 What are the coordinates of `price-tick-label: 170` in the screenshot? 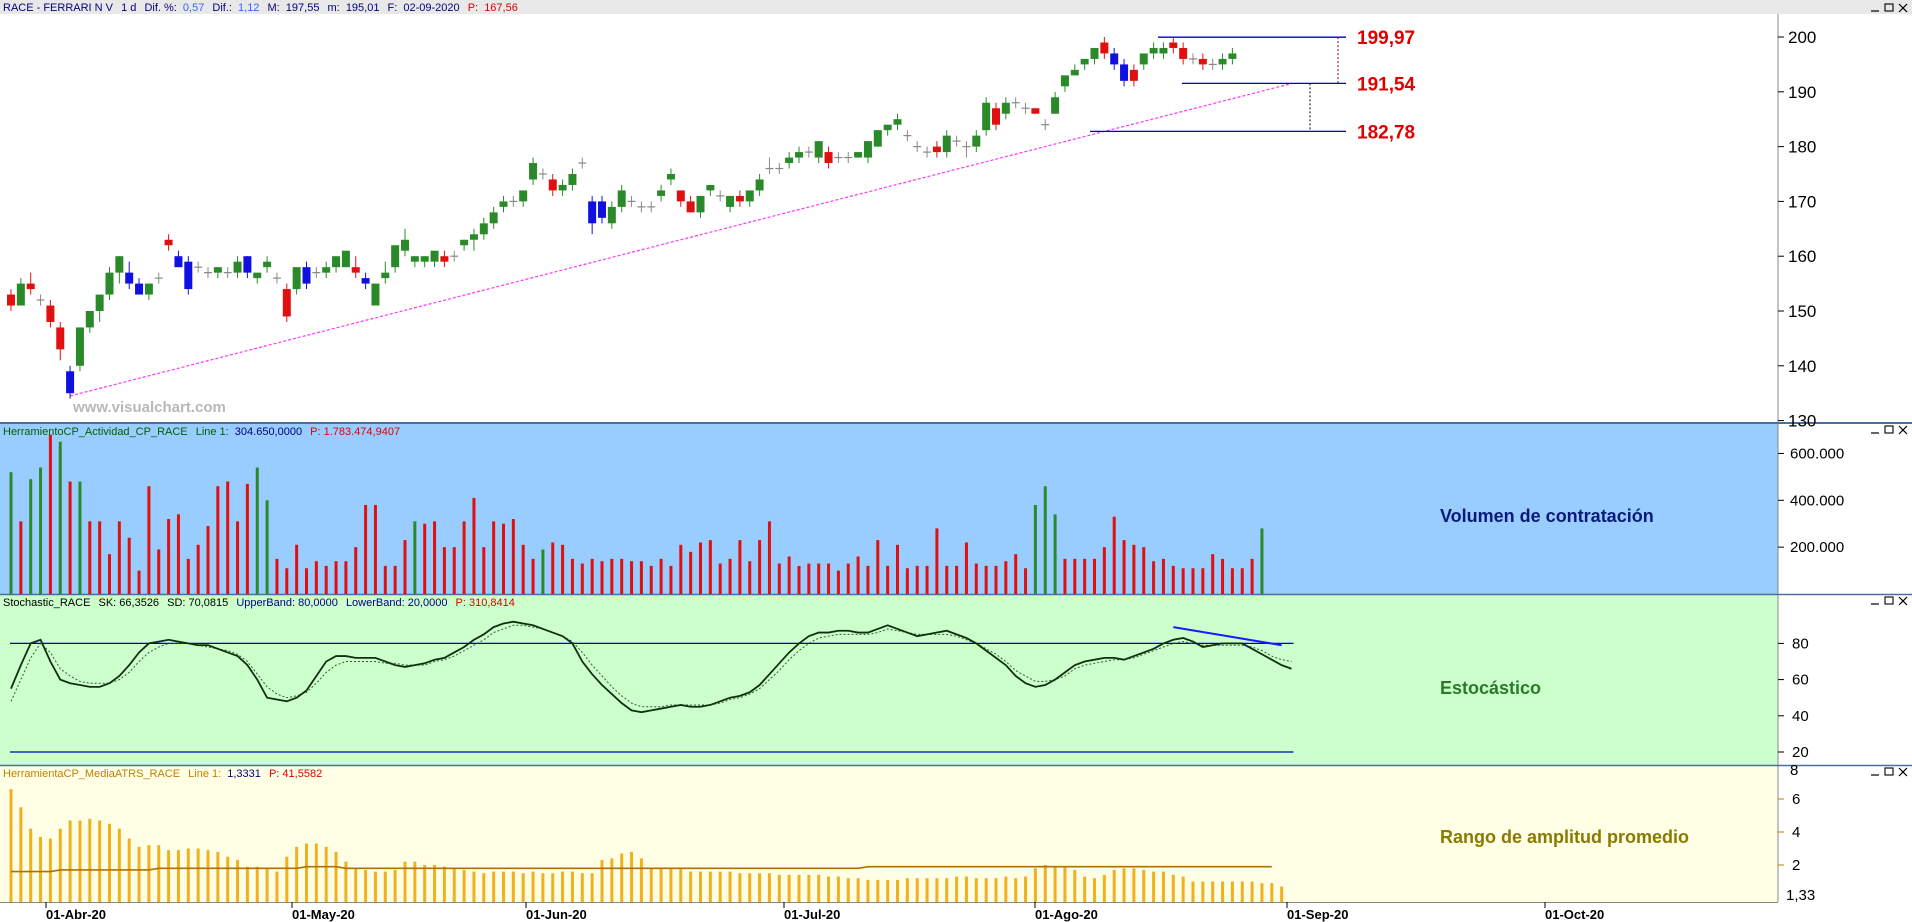 It's located at (1802, 201).